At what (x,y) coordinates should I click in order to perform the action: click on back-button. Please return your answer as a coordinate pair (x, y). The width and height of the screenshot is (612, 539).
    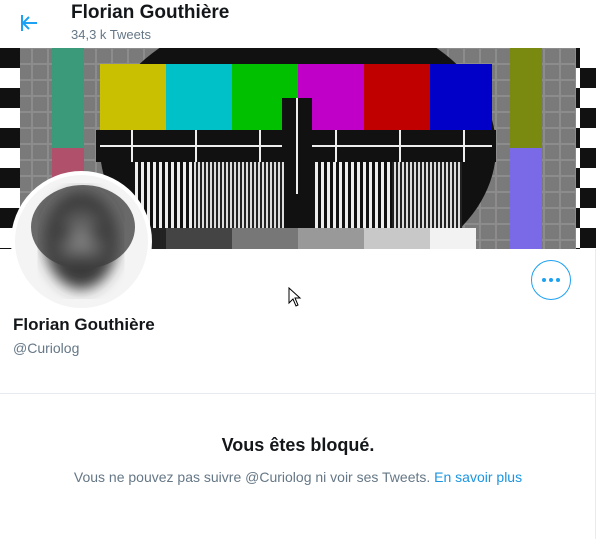
    Looking at the image, I should click on (29, 23).